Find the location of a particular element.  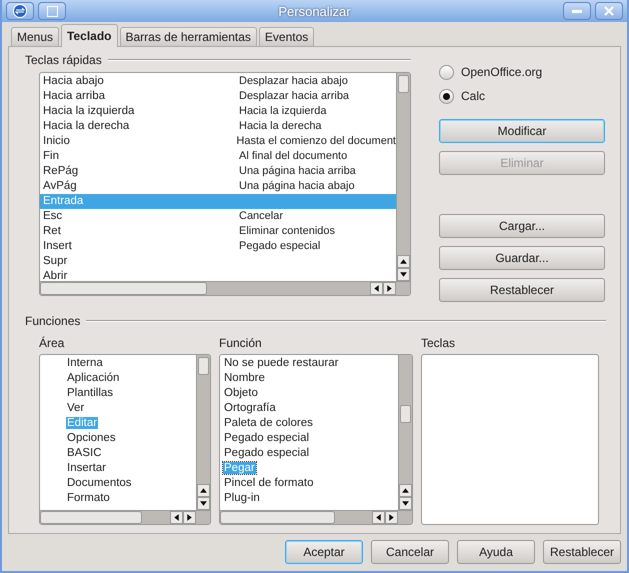

shortcut-row: AvPág Una página hacia abajo is located at coordinates (218, 186).